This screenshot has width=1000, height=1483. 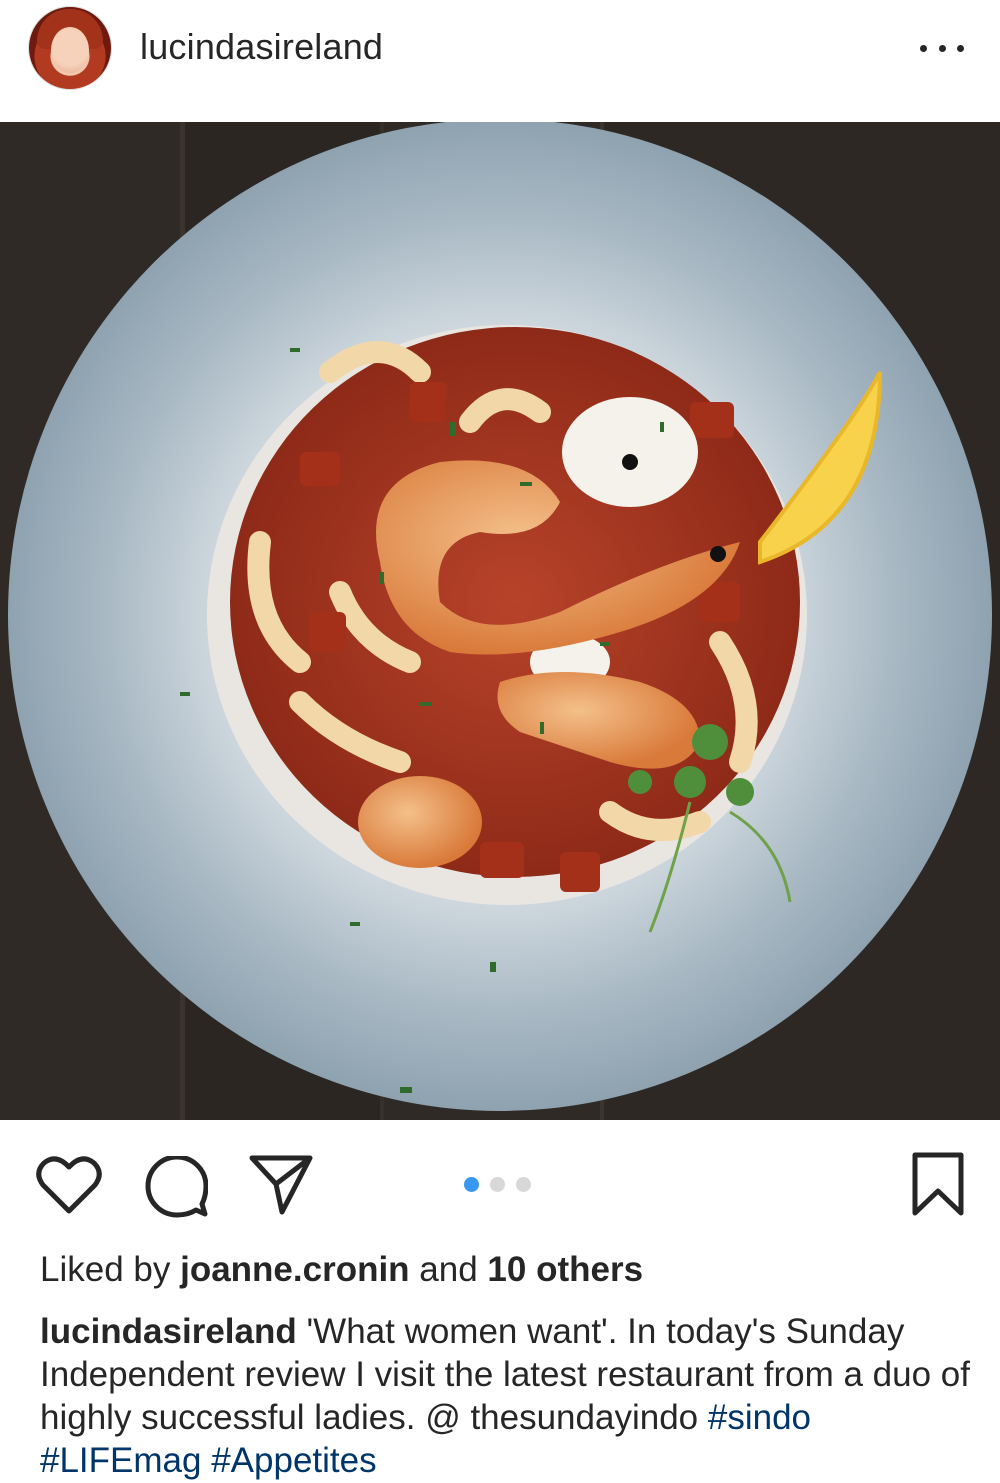 I want to click on hashtag-lifemag: #LIFEmag, so click(x=120, y=1460).